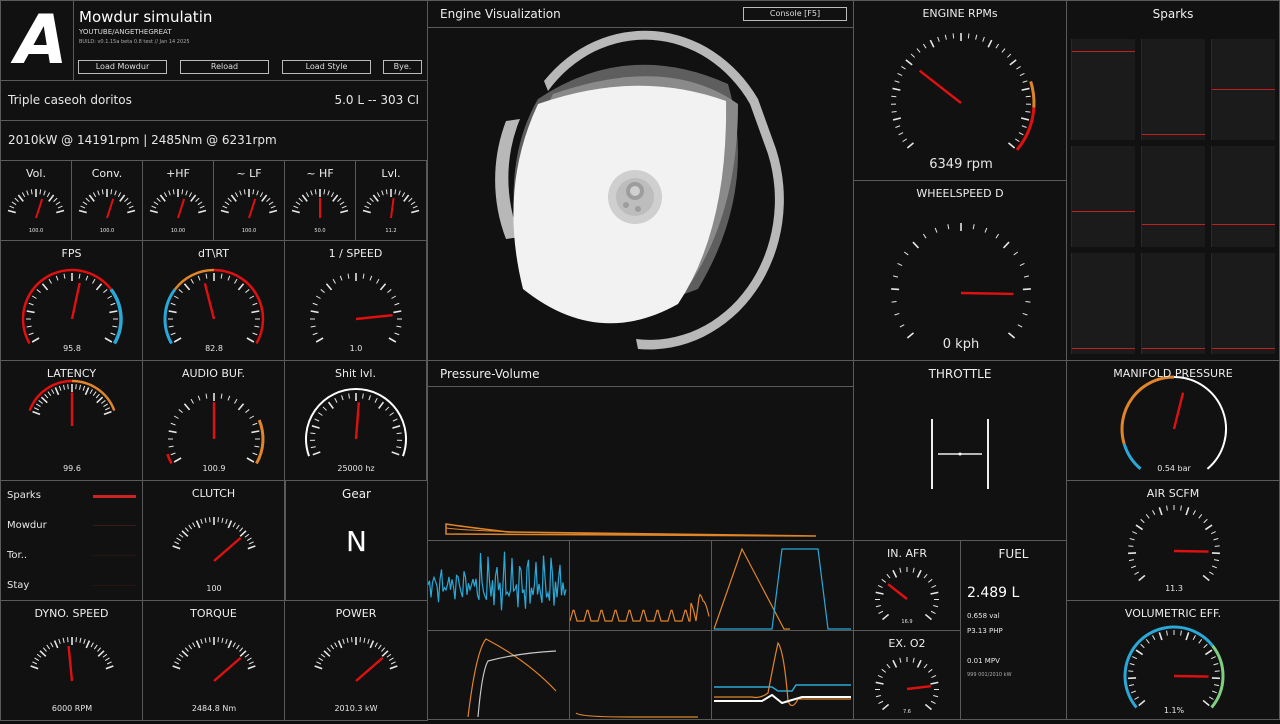 Image resolution: width=1280 pixels, height=724 pixels. I want to click on gauge-value: 50.0, so click(319, 231).